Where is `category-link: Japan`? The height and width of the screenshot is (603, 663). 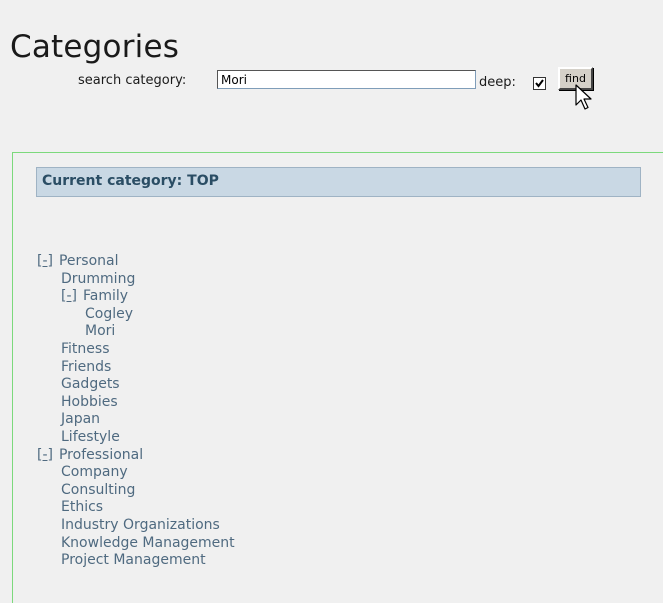 category-link: Japan is located at coordinates (80, 419).